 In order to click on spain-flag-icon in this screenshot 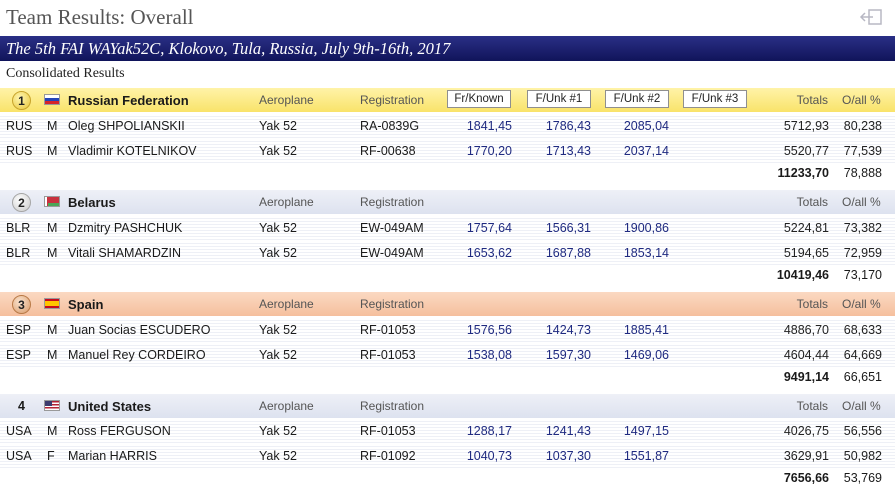, I will do `click(52, 303)`.